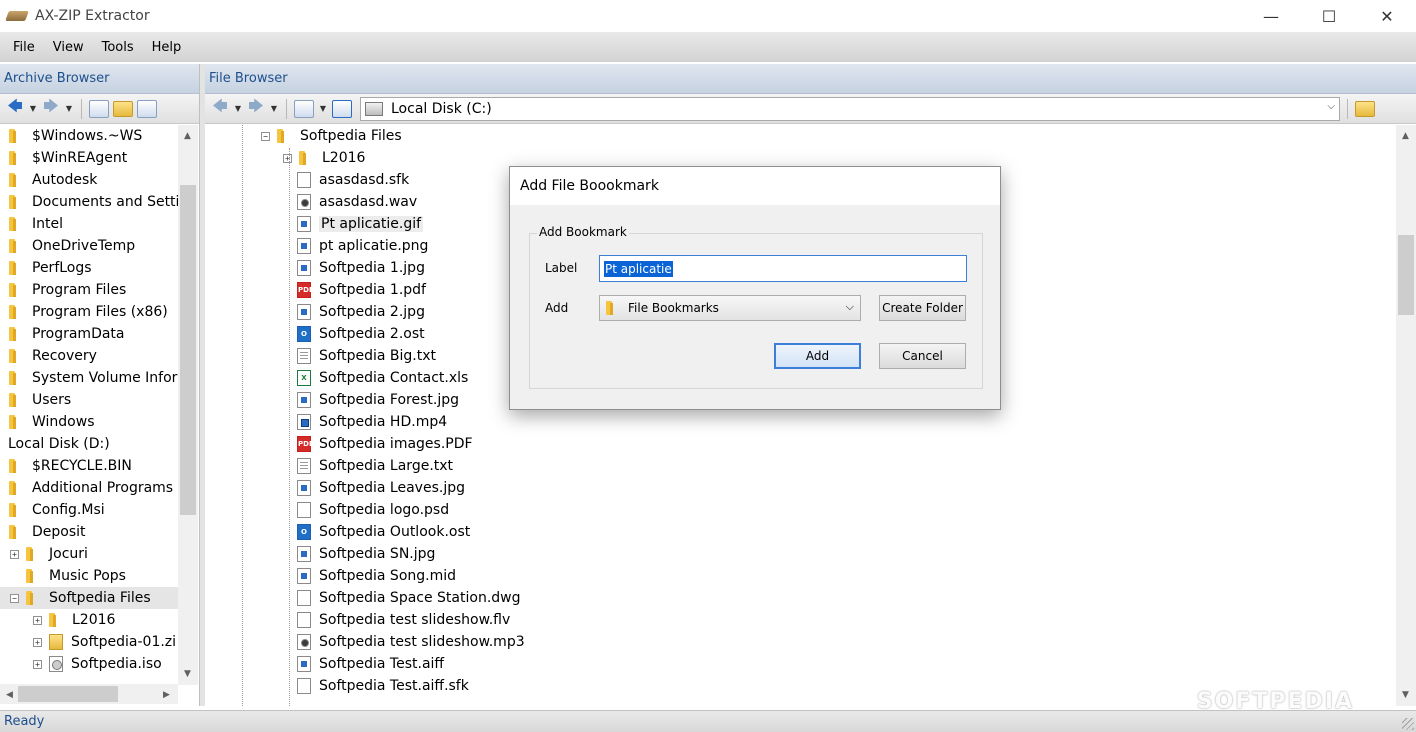 This screenshot has width=1416, height=732. What do you see at coordinates (1329, 16) in the screenshot?
I see `maximize-button: ☐` at bounding box center [1329, 16].